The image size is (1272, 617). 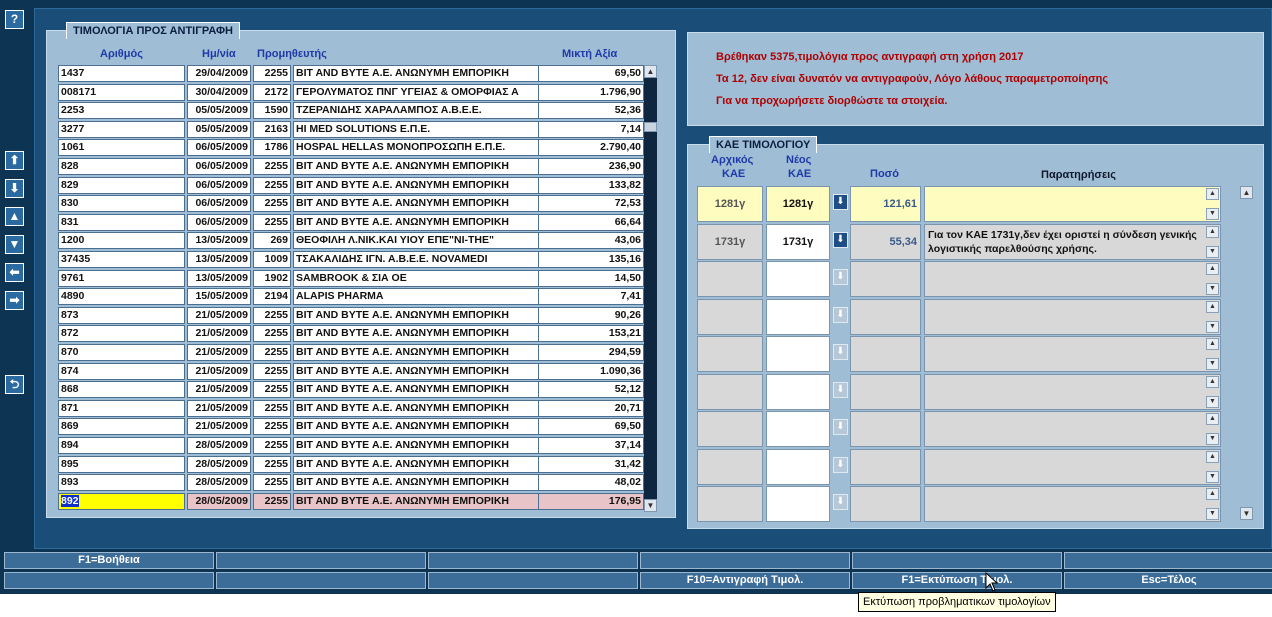 I want to click on invoice-date: 15/05/2009, so click(x=219, y=297).